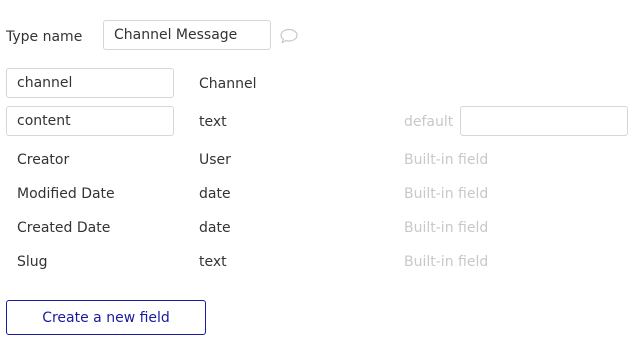  Describe the element at coordinates (227, 84) in the screenshot. I see `field-type-channel: Channel` at that location.